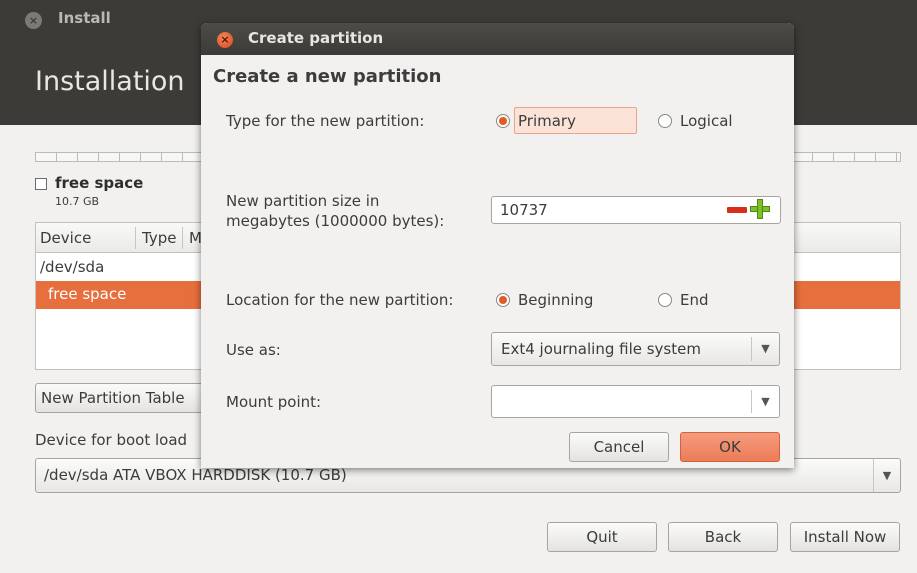 The width and height of the screenshot is (917, 573). What do you see at coordinates (99, 183) in the screenshot?
I see `legend-name: free space` at bounding box center [99, 183].